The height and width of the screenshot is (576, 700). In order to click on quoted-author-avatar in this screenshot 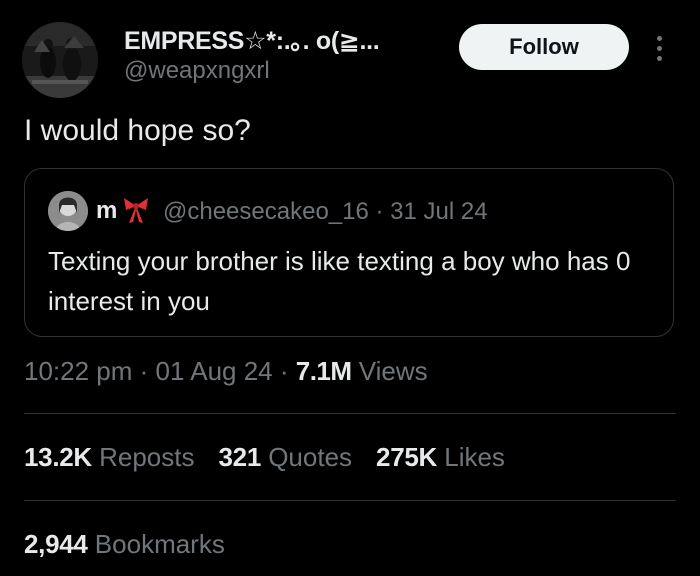, I will do `click(68, 211)`.